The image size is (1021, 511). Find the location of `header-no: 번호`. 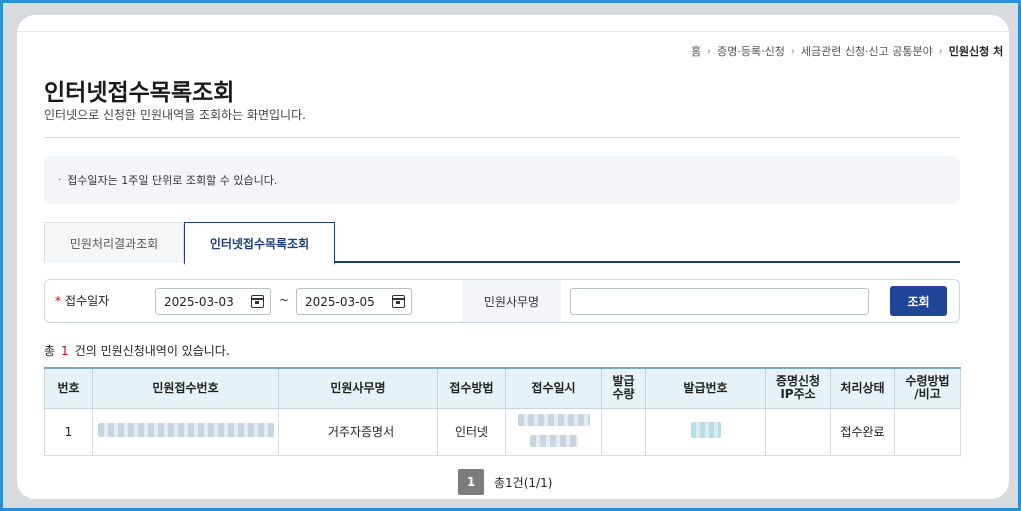

header-no: 번호 is located at coordinates (68, 388).